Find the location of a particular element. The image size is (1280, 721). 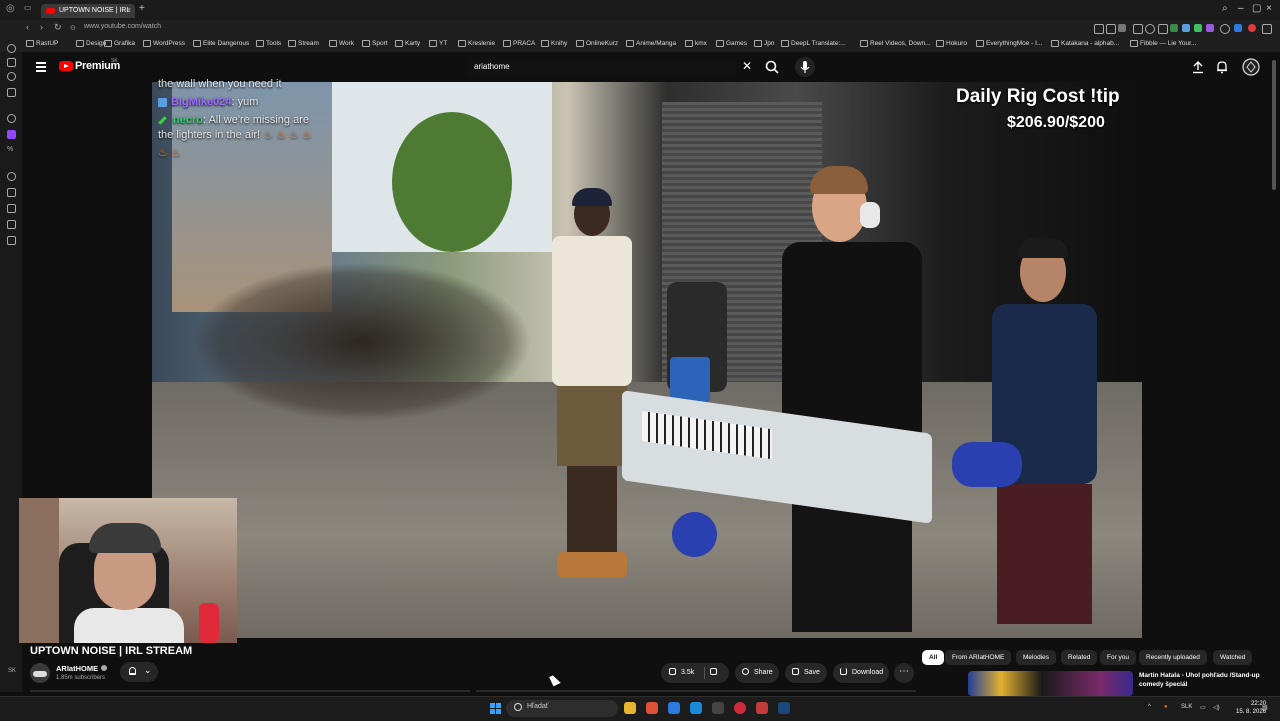

bookmark-item: Knihy is located at coordinates (554, 43).